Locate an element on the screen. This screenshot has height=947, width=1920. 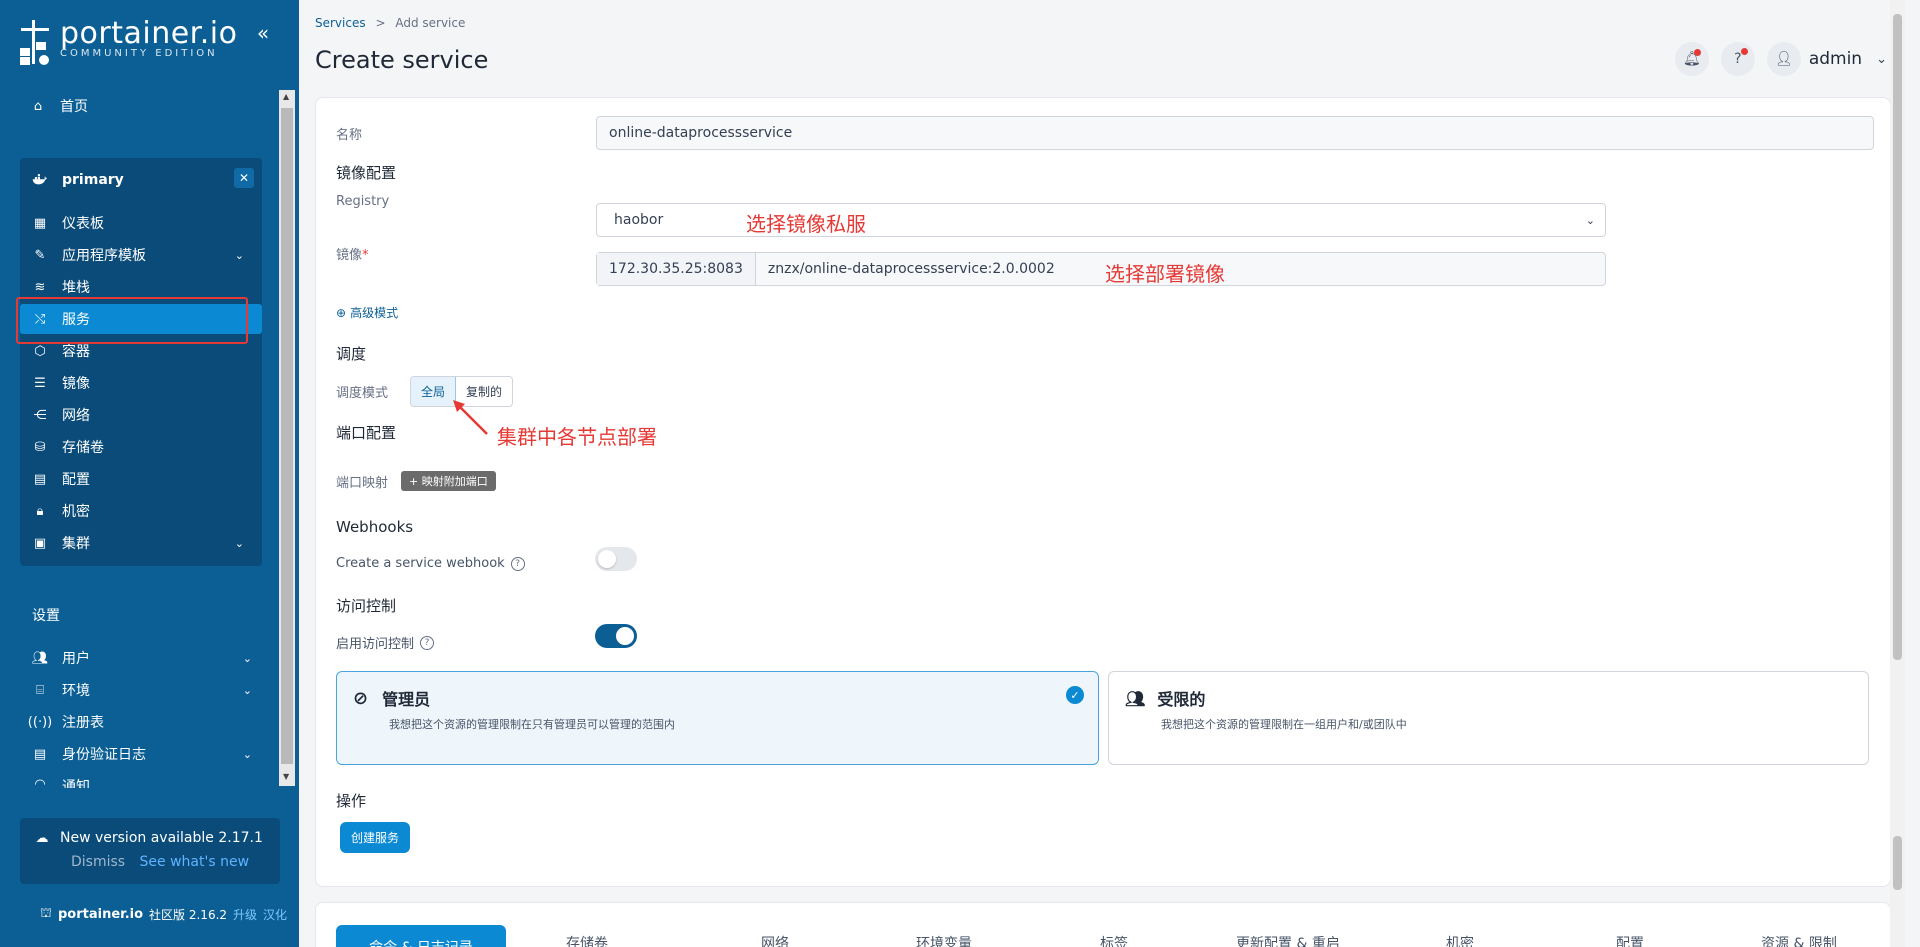
sidebar-item-list: ☰ 镜像 is located at coordinates (144, 383).